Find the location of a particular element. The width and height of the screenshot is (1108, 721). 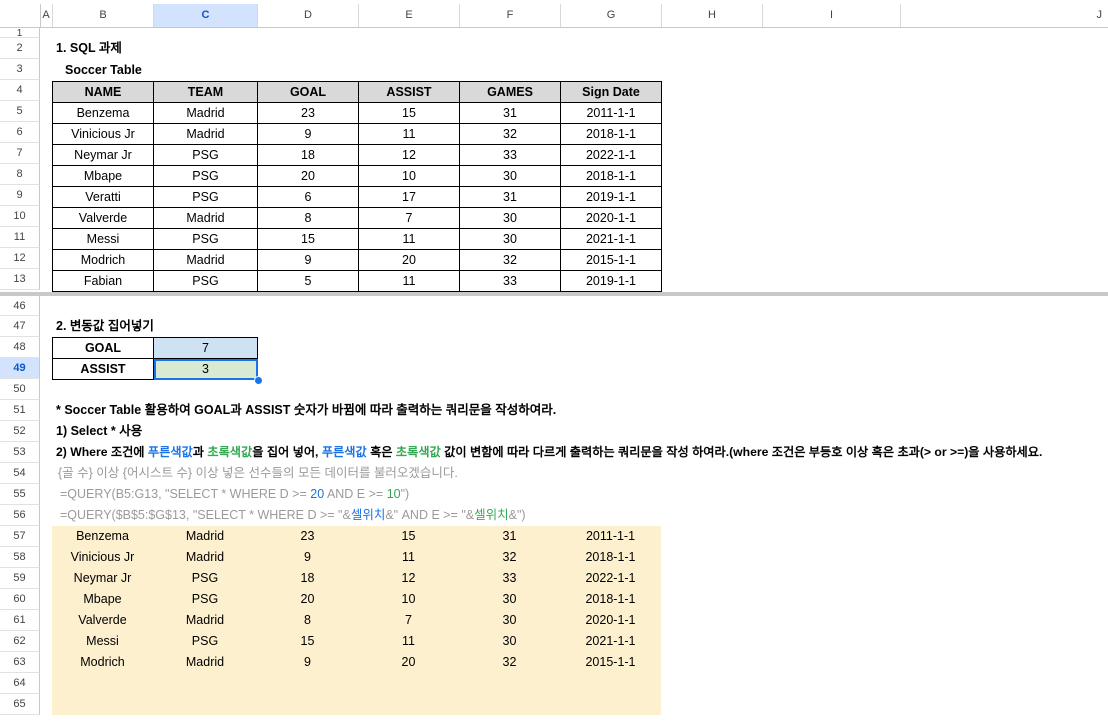

result-cell: 12 is located at coordinates (408, 578).